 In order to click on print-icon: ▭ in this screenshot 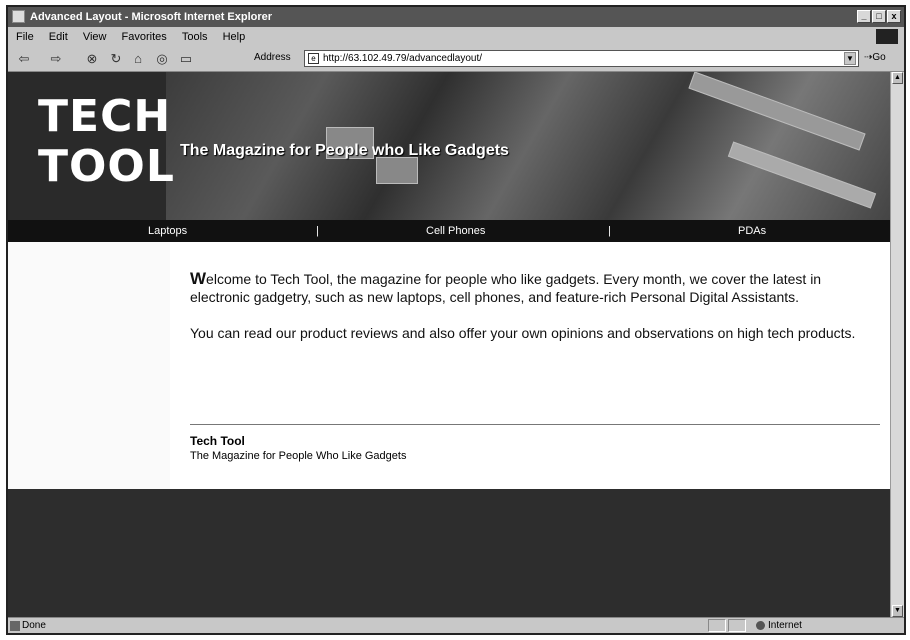, I will do `click(186, 59)`.